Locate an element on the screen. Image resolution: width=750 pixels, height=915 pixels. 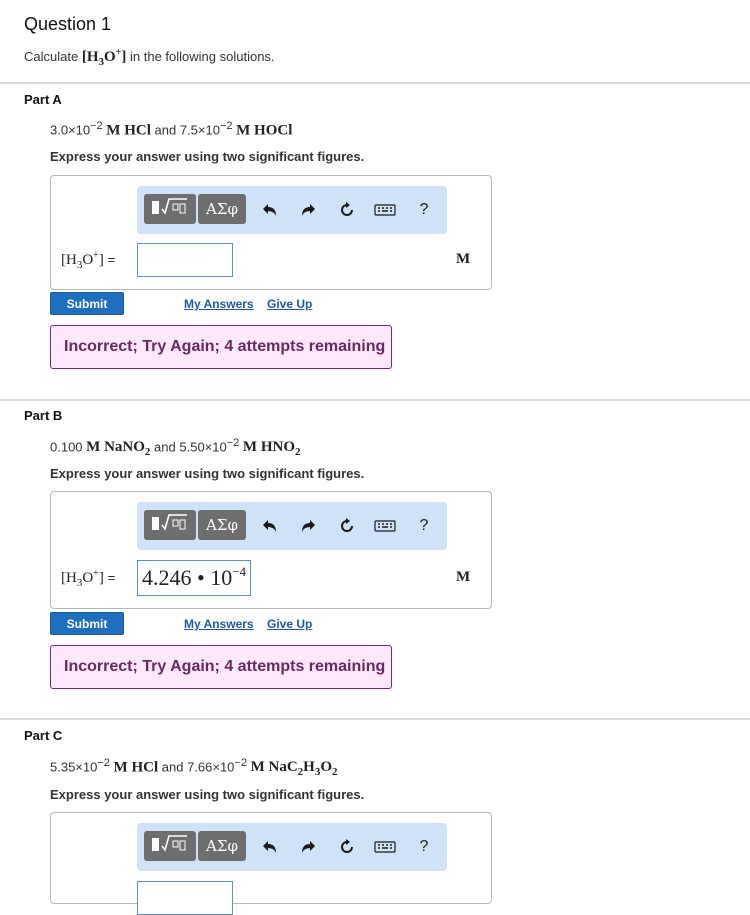
part-b-give-up-link: Give Up is located at coordinates (289, 624).